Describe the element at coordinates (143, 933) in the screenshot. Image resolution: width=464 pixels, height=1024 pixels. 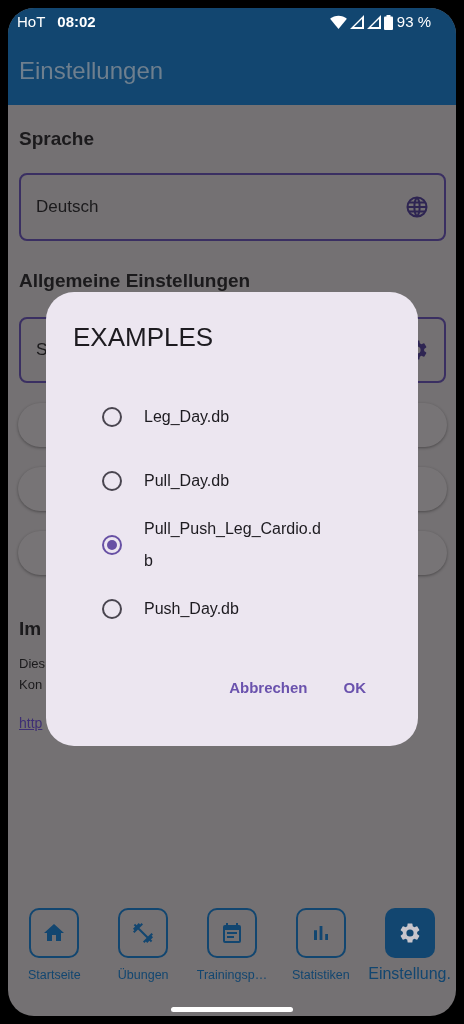
I see `dumbbell-icon` at that location.